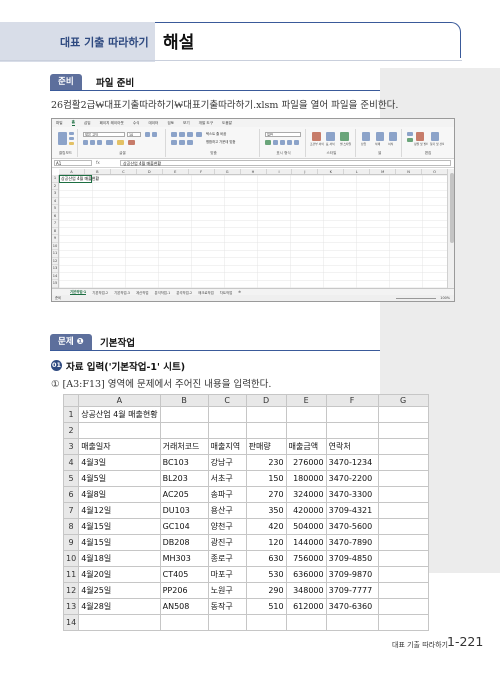 The width and height of the screenshot is (500, 677). I want to click on align-middle-icon, so click(182, 134).